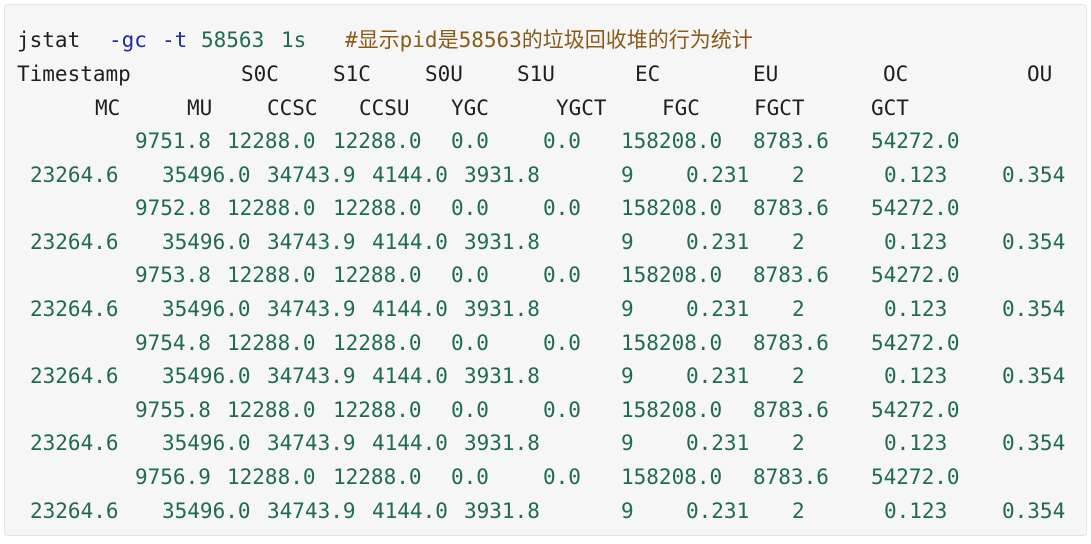 The width and height of the screenshot is (1091, 544). Describe the element at coordinates (173, 275) in the screenshot. I see `data-cell: 9753.8` at that location.